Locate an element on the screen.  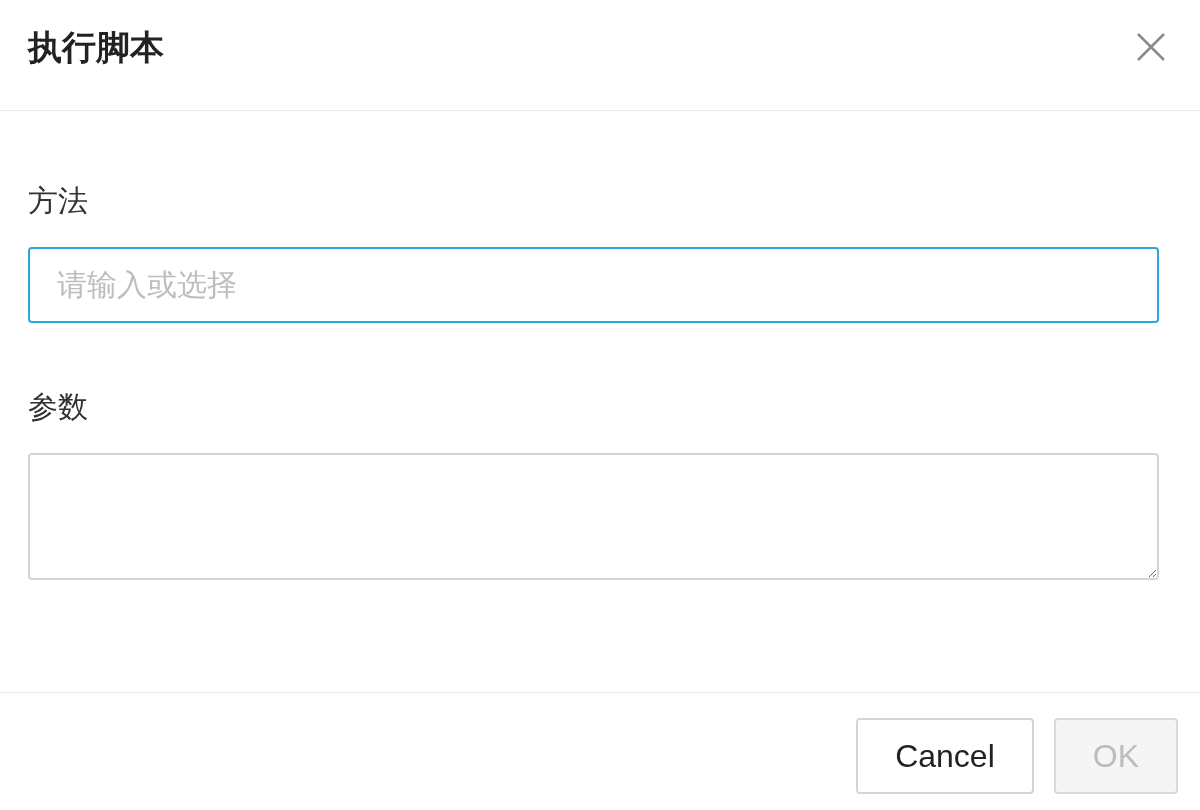
dialog-button: Cancel is located at coordinates (945, 756).